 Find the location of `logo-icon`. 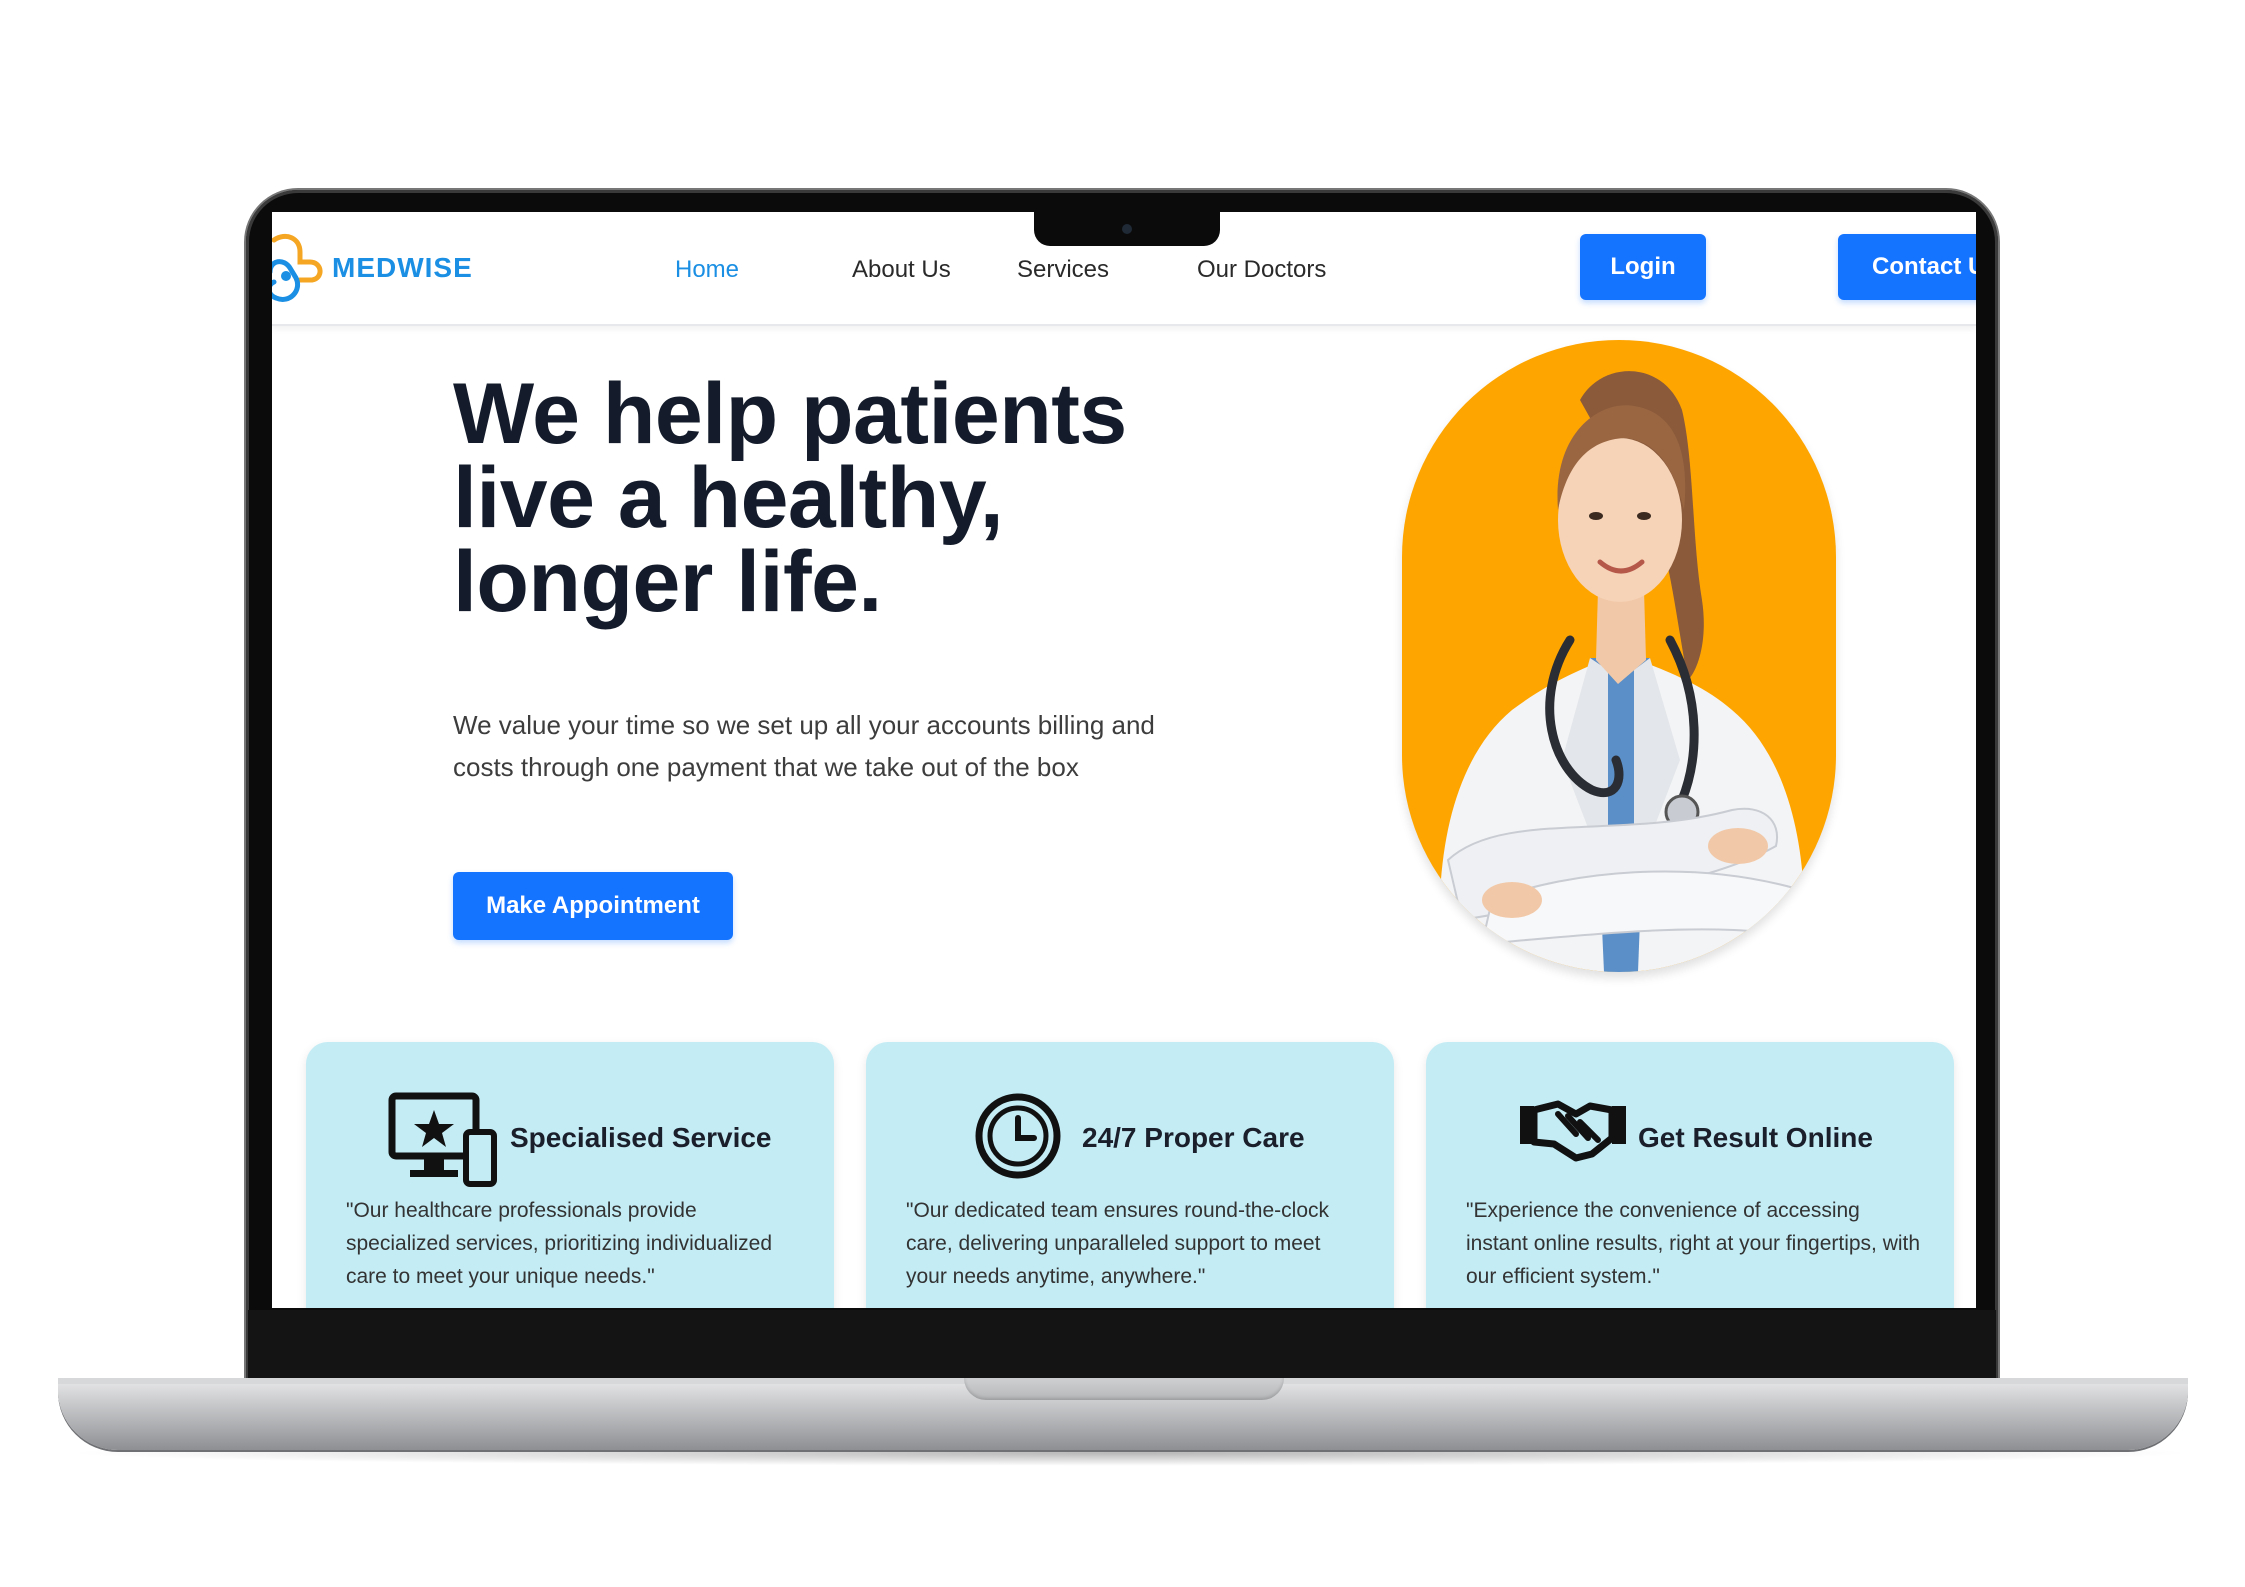

logo-icon is located at coordinates (297, 268).